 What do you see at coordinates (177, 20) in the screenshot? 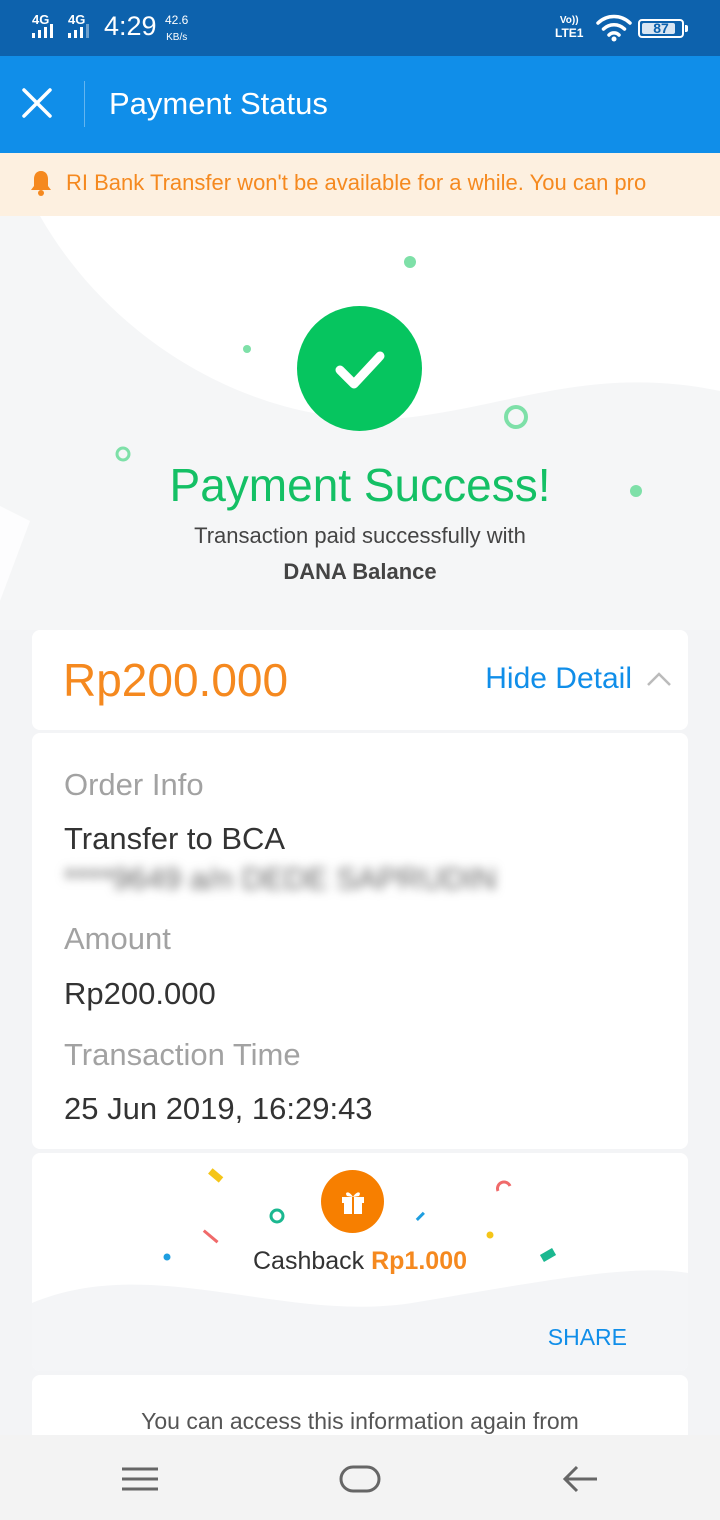
I see `network-speed-value: 42.6` at bounding box center [177, 20].